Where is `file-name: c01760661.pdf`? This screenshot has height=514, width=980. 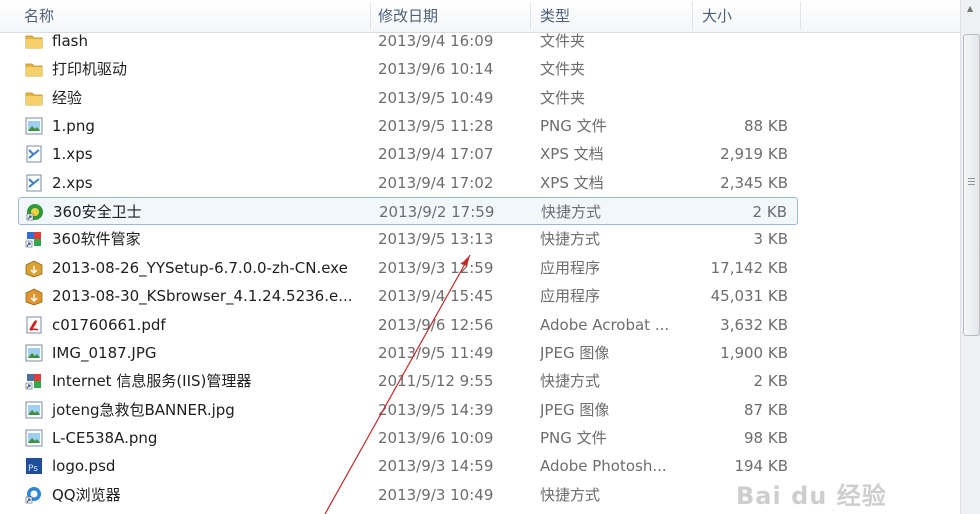 file-name: c01760661.pdf is located at coordinates (109, 324).